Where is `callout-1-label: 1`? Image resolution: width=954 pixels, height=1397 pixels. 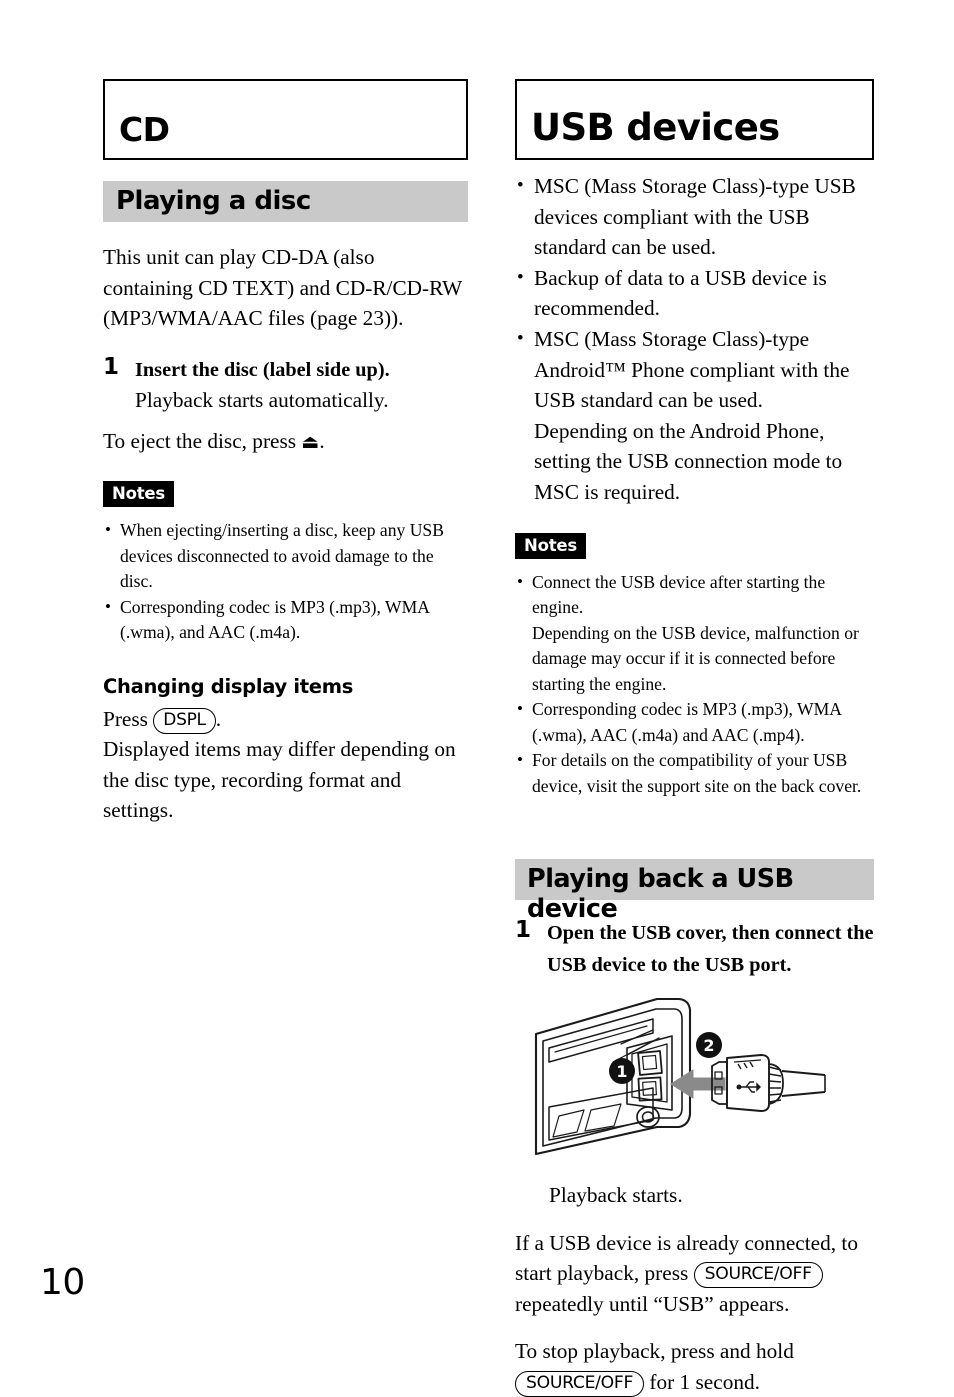 callout-1-label: 1 is located at coordinates (621, 1071).